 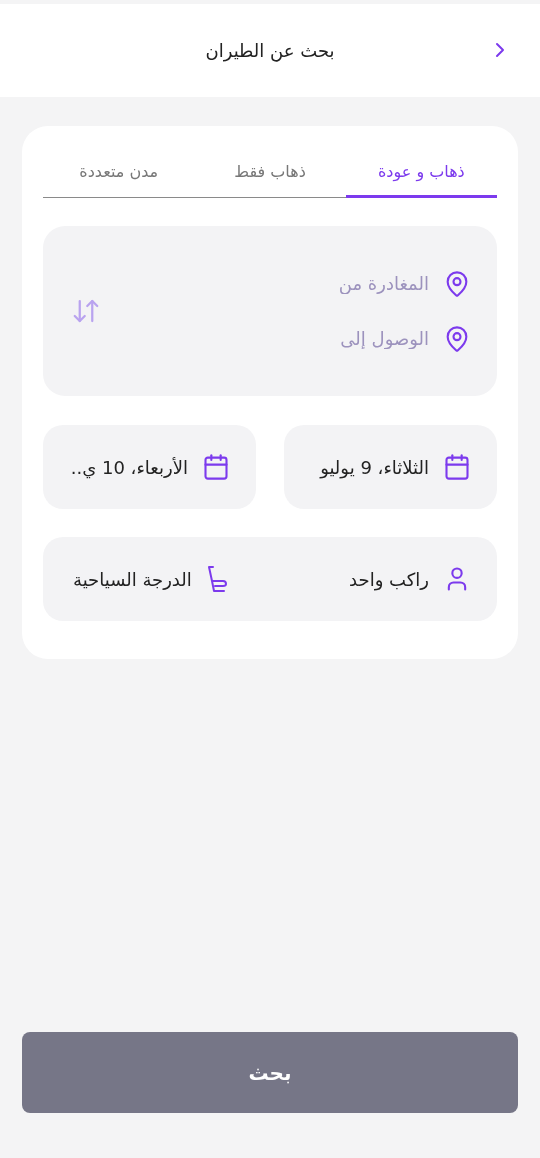 I want to click on trip-type-tab: مدن متعددة, so click(x=119, y=175).